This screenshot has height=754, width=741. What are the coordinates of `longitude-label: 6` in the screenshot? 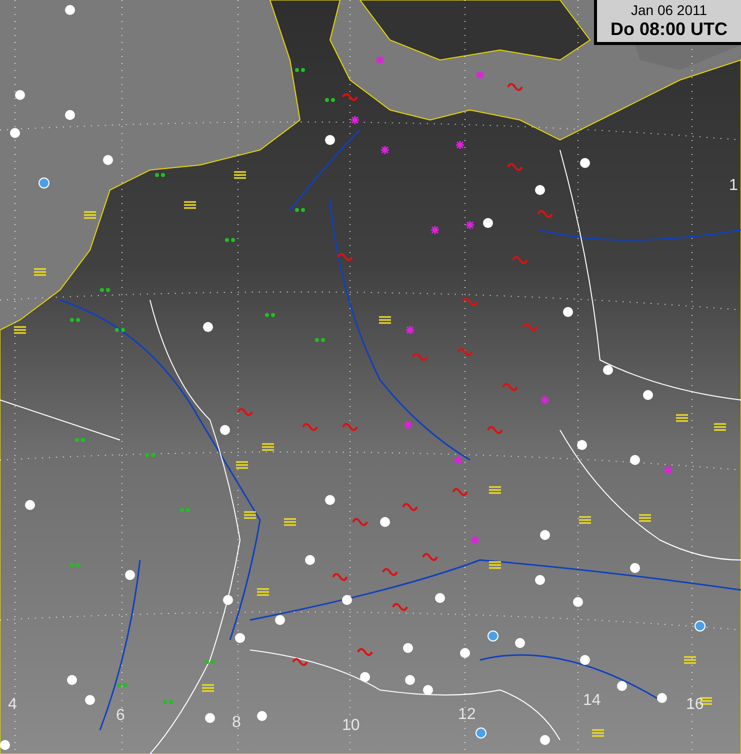 It's located at (120, 716).